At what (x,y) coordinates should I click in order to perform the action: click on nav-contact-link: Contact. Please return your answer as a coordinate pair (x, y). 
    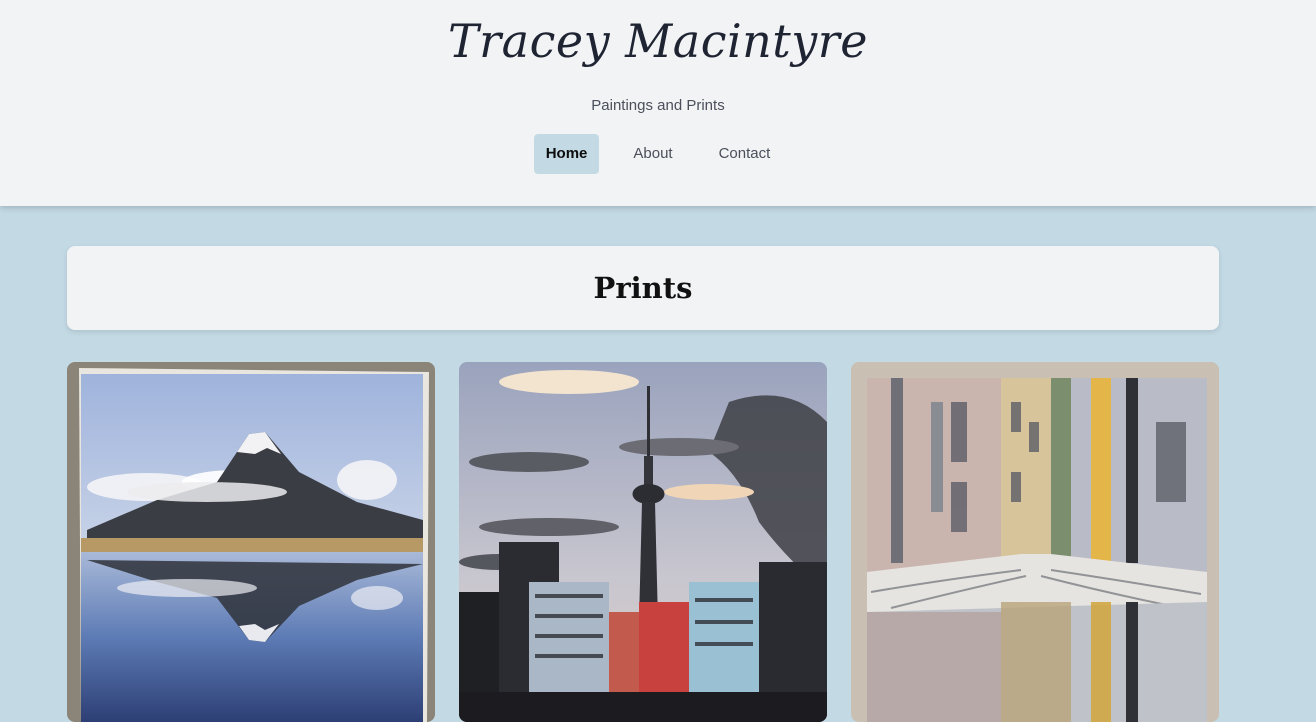
    Looking at the image, I should click on (745, 154).